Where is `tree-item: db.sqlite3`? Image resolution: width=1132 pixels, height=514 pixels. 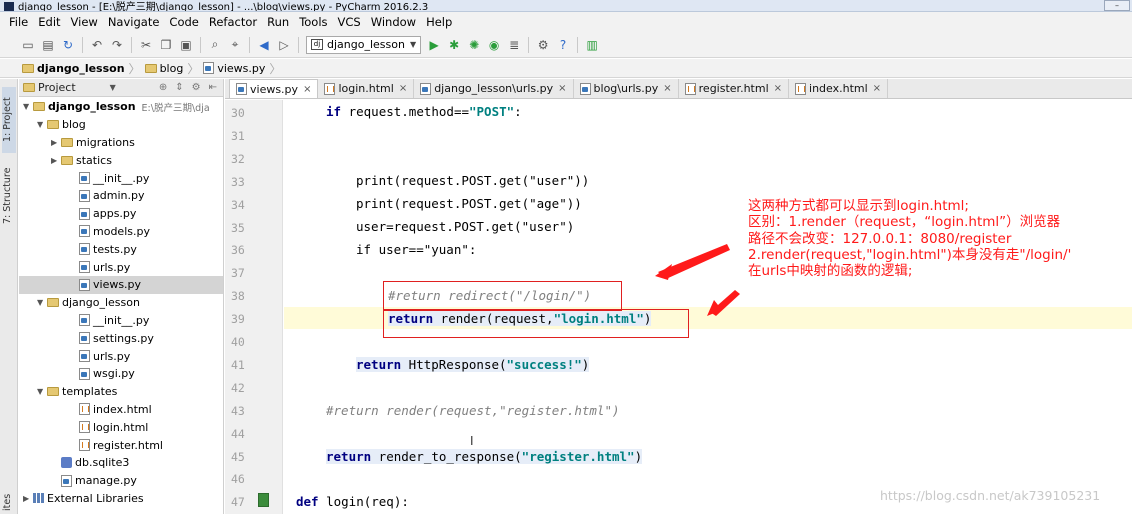 tree-item: db.sqlite3 is located at coordinates (121, 463).